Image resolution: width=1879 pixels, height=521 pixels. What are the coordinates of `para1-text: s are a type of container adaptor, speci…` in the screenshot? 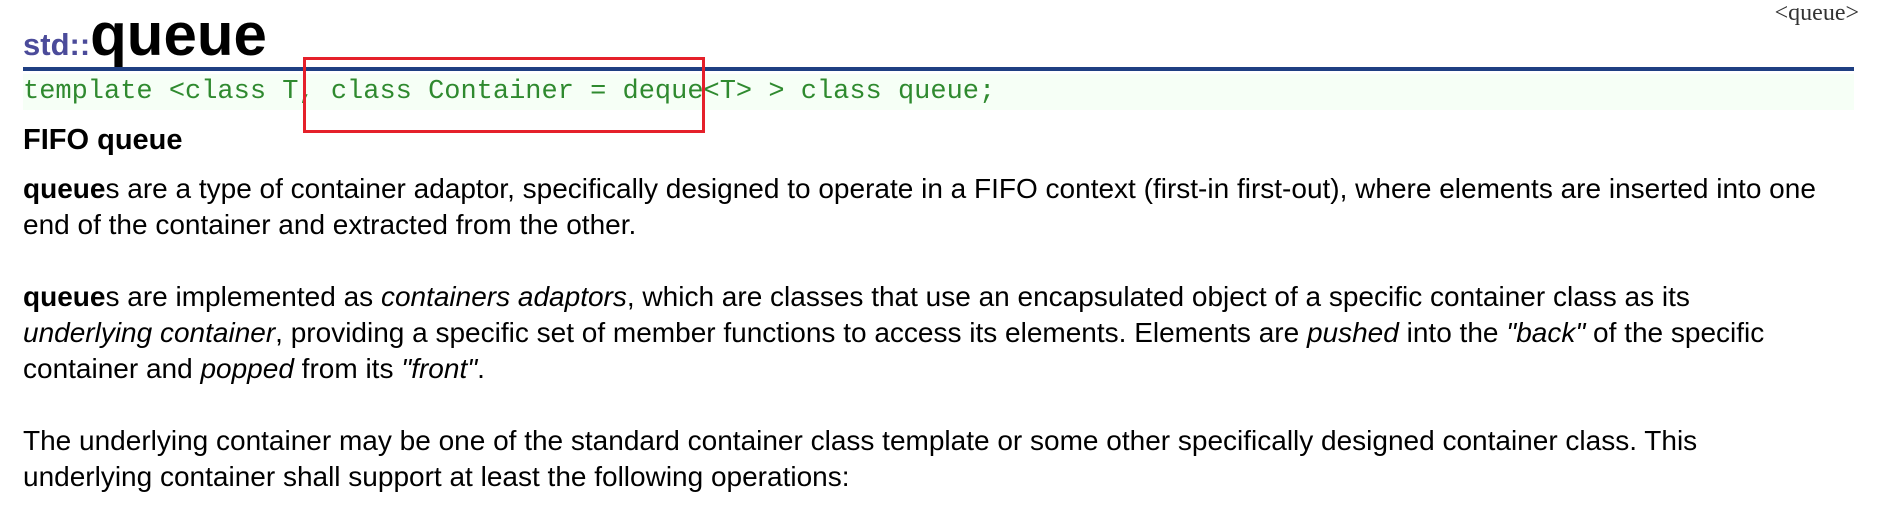 It's located at (919, 206).